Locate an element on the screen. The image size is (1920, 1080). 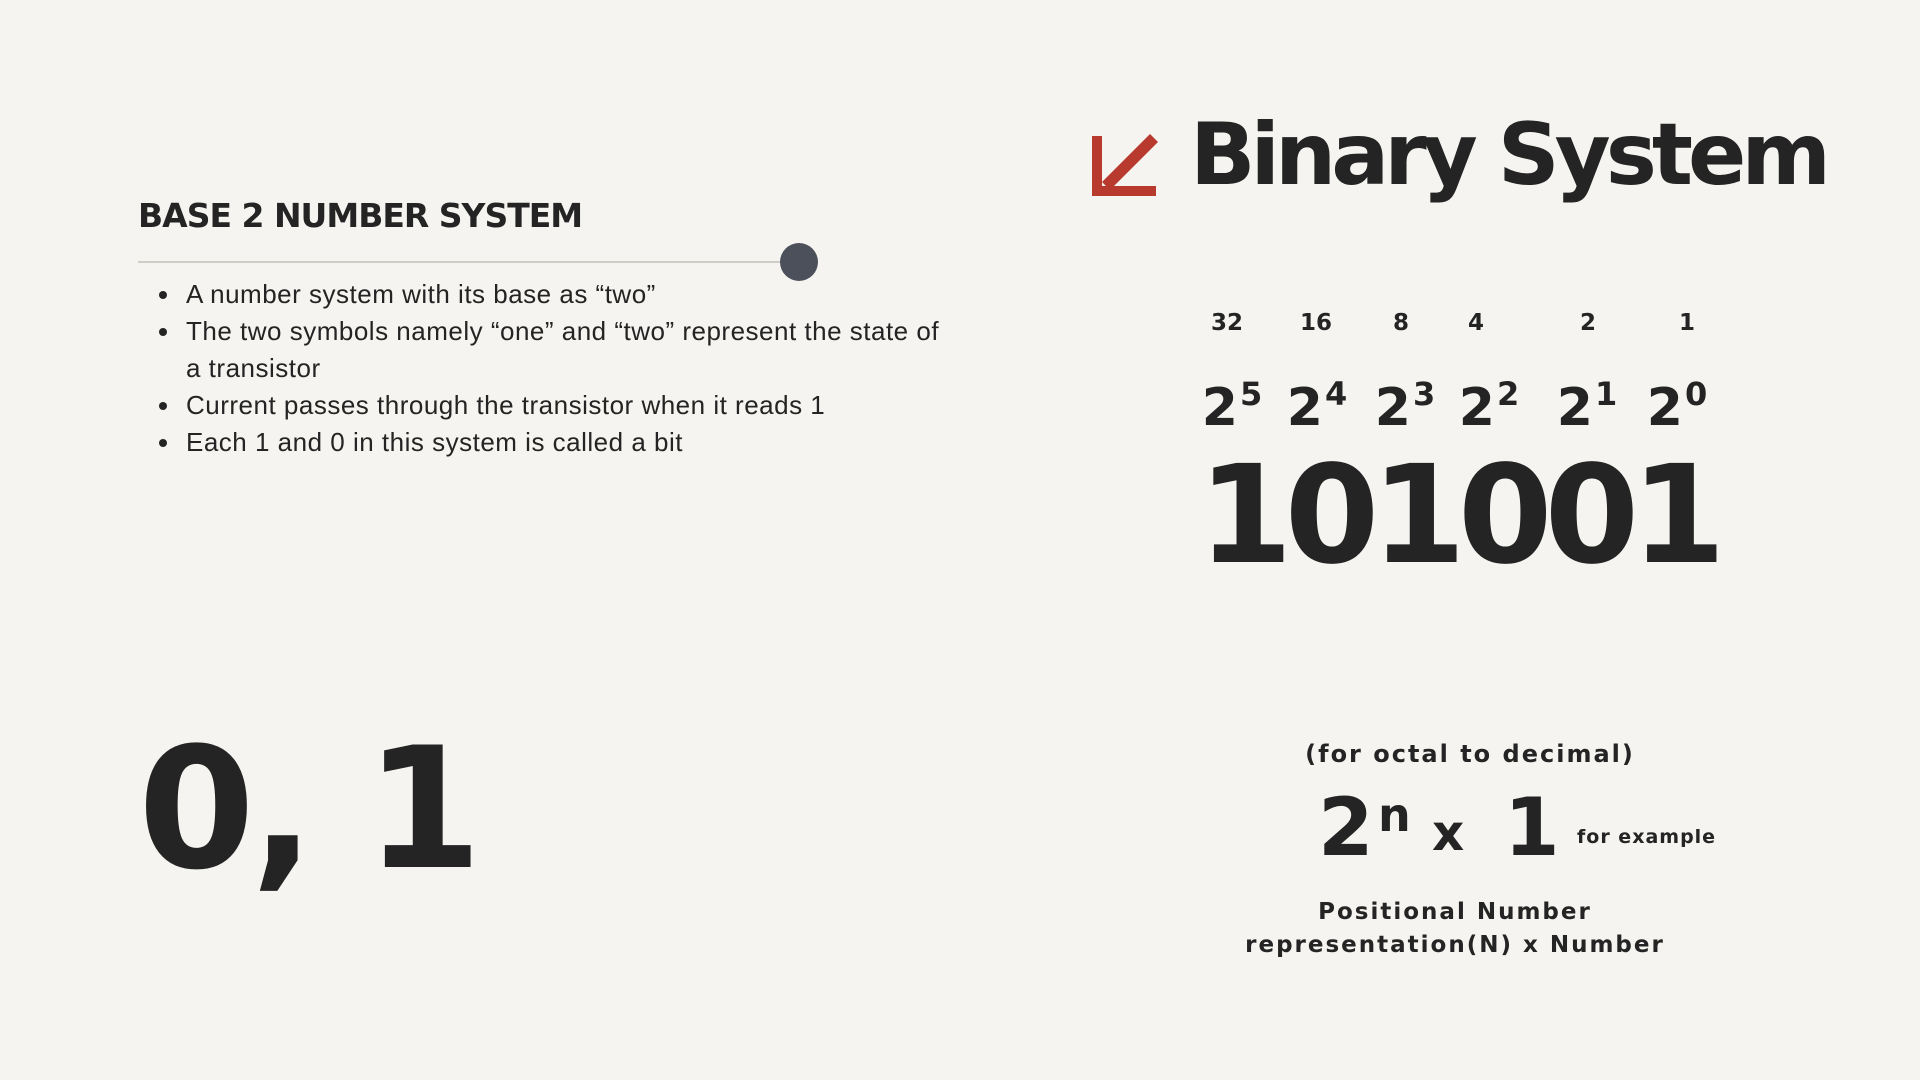
place-value: 2 is located at coordinates (1587, 323).